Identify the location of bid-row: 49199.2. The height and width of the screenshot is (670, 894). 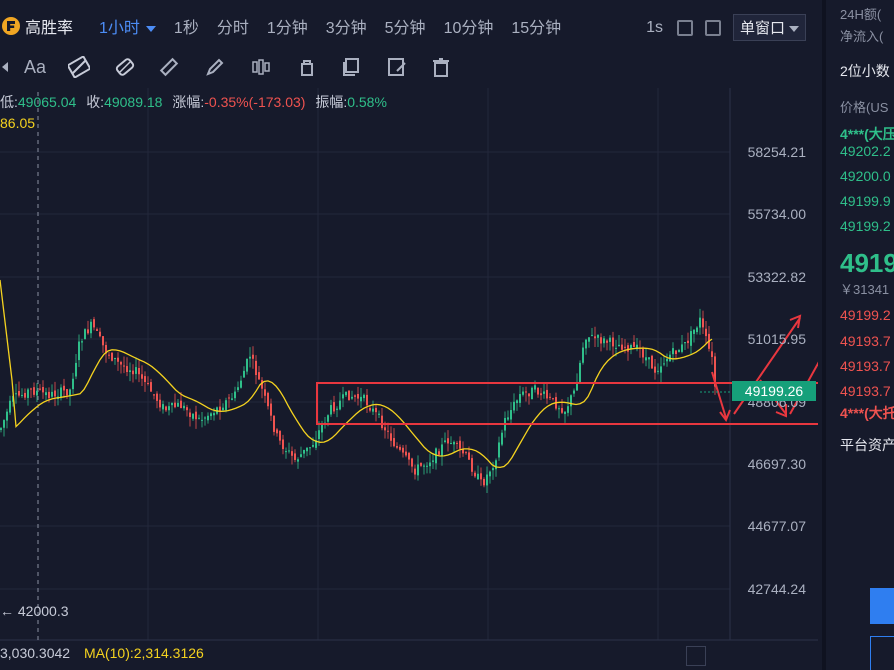
(865, 315).